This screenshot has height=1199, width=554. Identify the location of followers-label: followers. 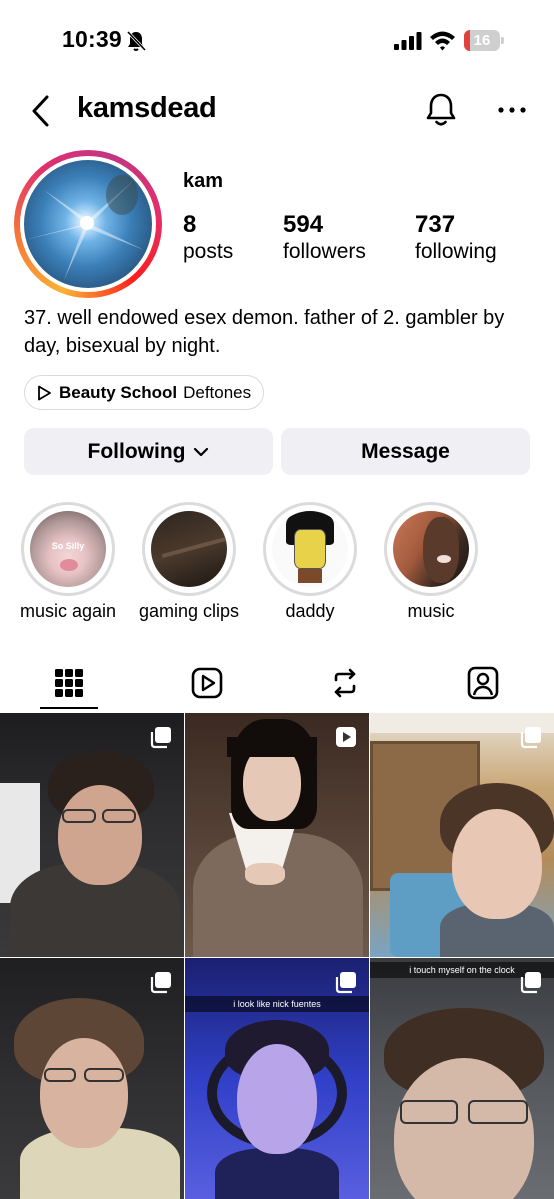
(324, 251).